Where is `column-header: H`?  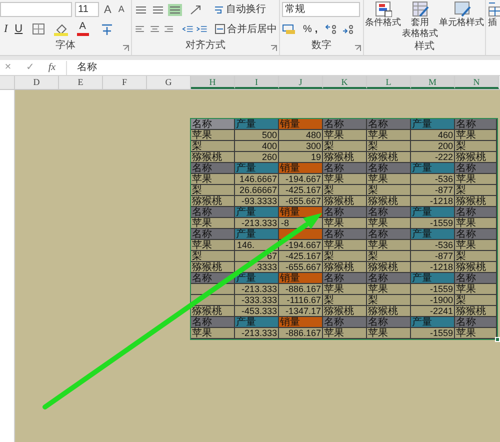
column-header: H is located at coordinates (213, 82).